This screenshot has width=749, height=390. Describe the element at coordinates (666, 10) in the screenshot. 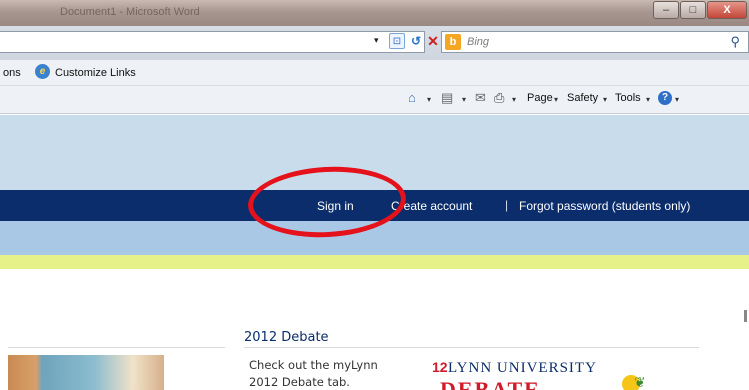

I see `minimize-button: –` at that location.